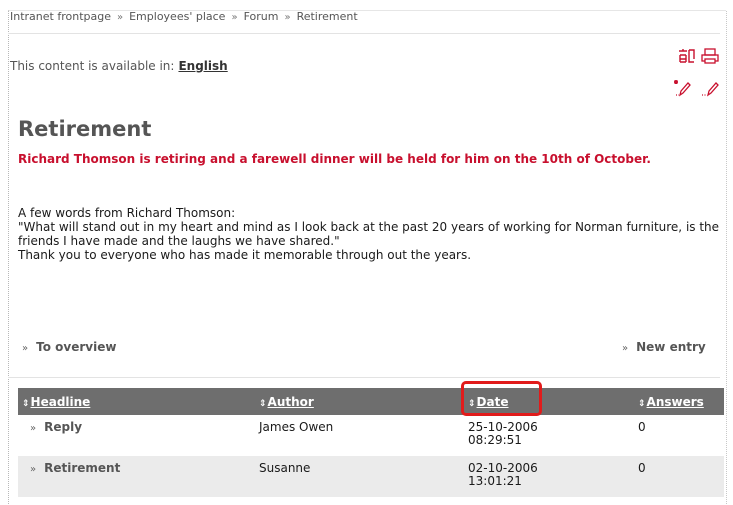  I want to click on table-row: » Reply James Owen 25-10-2006 08:29:51 0, so click(371, 435).